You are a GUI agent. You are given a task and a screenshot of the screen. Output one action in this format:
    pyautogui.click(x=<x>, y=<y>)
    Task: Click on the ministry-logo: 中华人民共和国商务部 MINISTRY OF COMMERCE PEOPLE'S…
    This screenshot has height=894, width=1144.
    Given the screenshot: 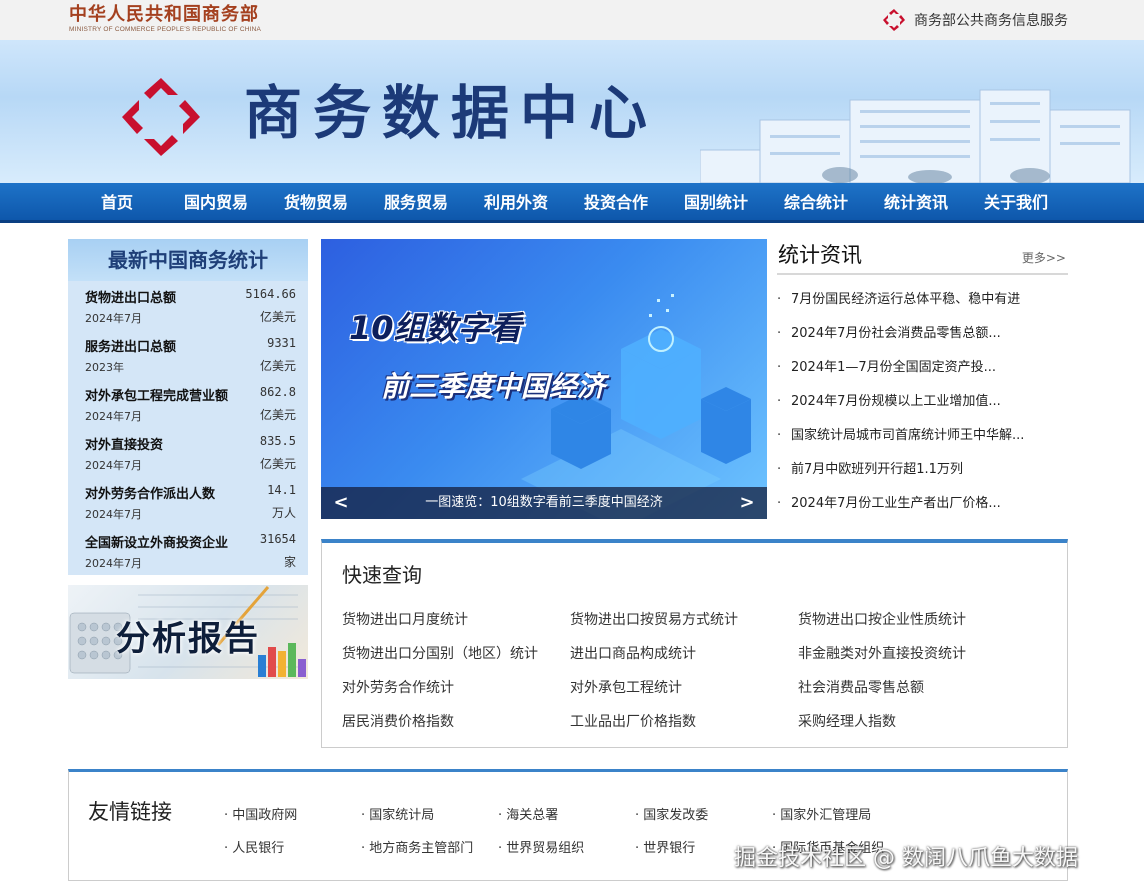 What is the action you would take?
    pyautogui.click(x=165, y=19)
    